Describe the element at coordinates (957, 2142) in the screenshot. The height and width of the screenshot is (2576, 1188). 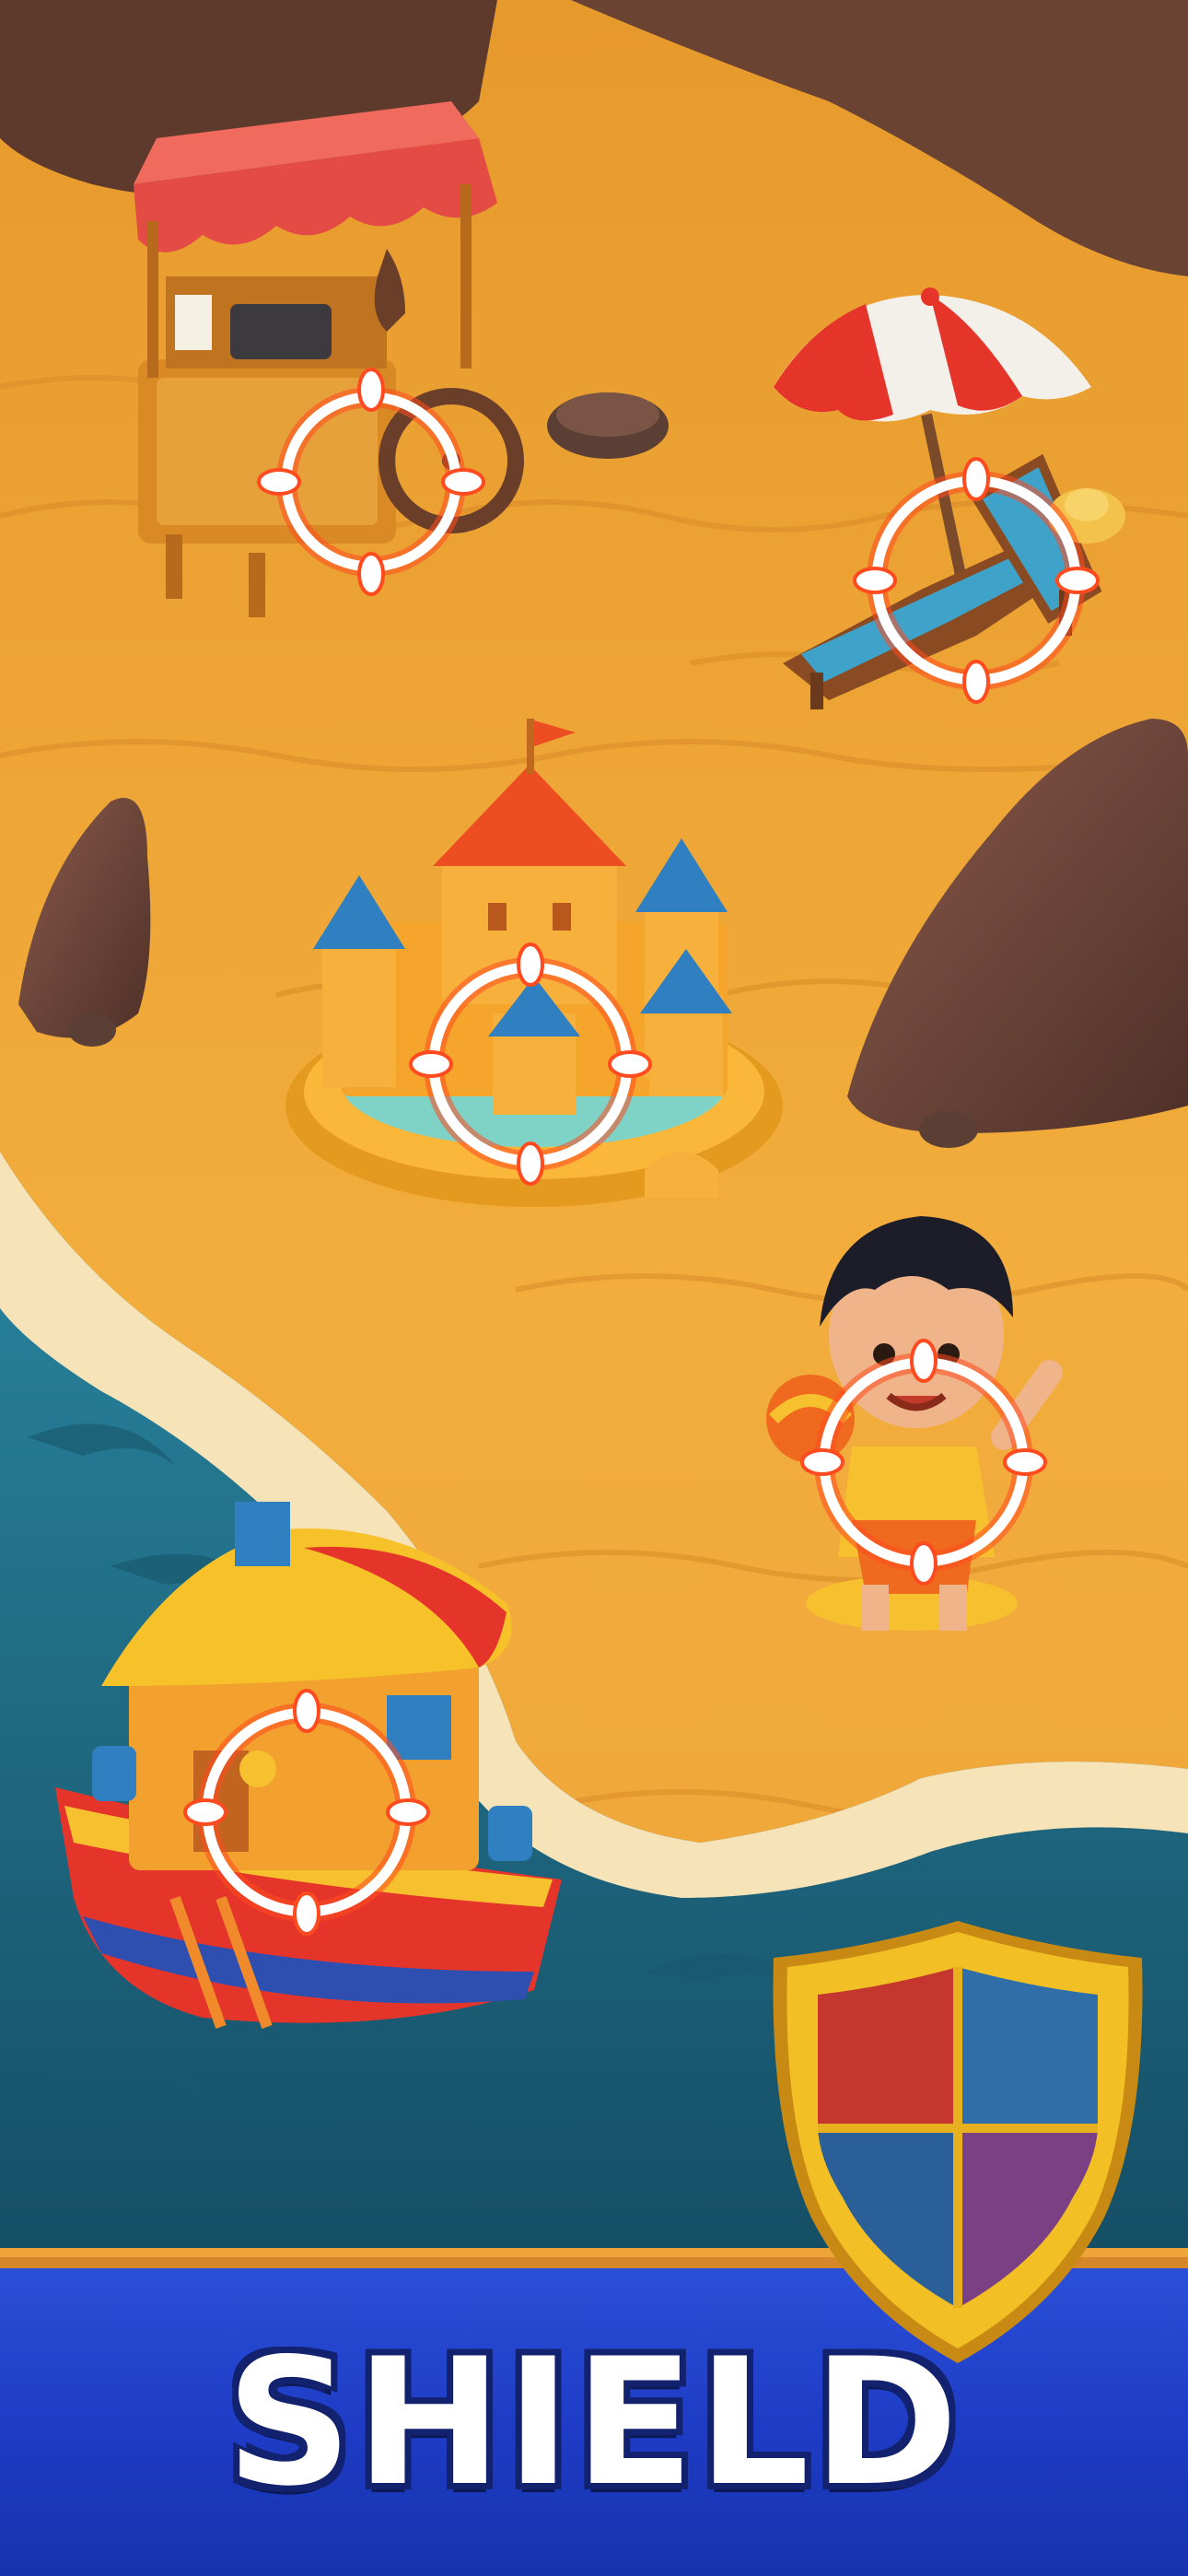
I see `shield-icon` at that location.